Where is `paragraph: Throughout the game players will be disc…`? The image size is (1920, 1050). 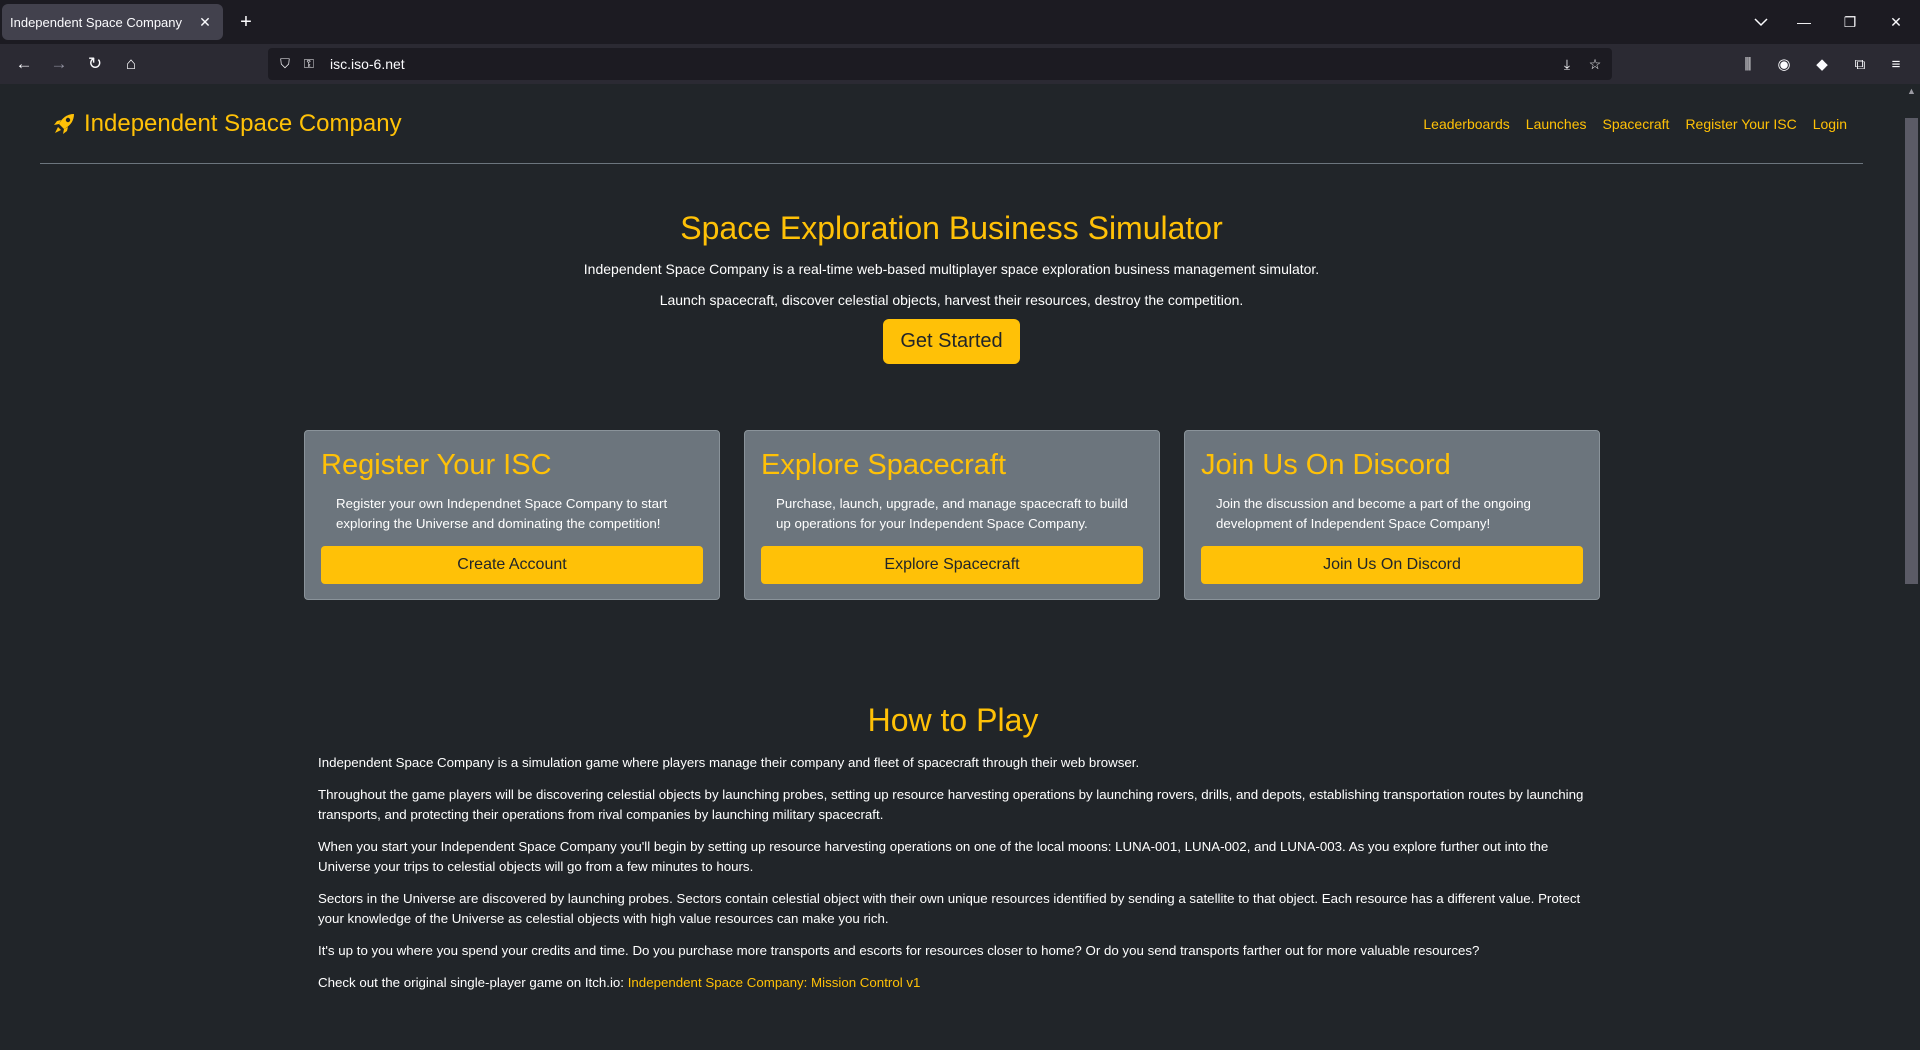
paragraph: Throughout the game players will be disc… is located at coordinates (951, 804).